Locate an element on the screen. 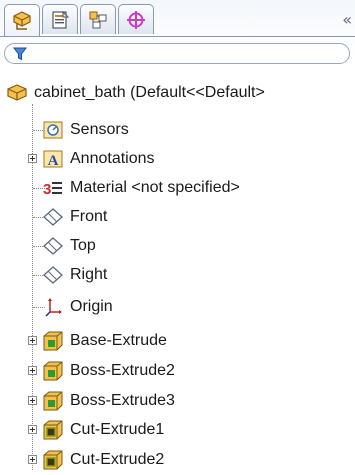 Image resolution: width=355 pixels, height=475 pixels. tree-root-part: cabinet_bath (Default<<Default> is located at coordinates (135, 93).